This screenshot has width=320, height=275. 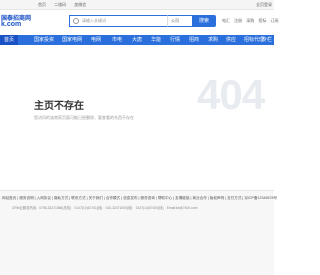 What do you see at coordinates (117, 40) in the screenshot?
I see `nav-item: 市电` at bounding box center [117, 40].